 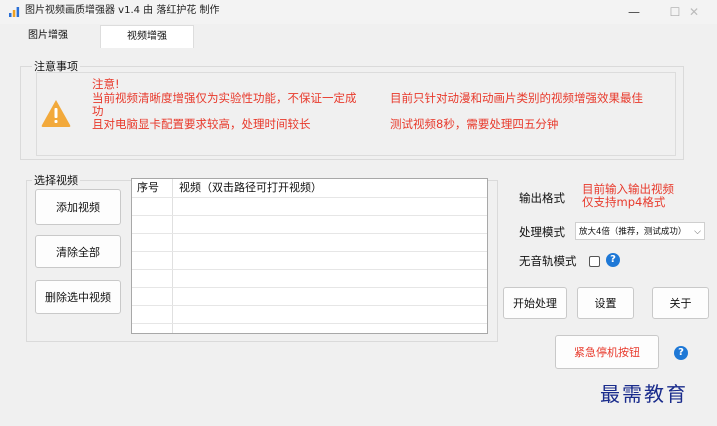 What do you see at coordinates (309, 188) in the screenshot?
I see `list-header-row` at bounding box center [309, 188].